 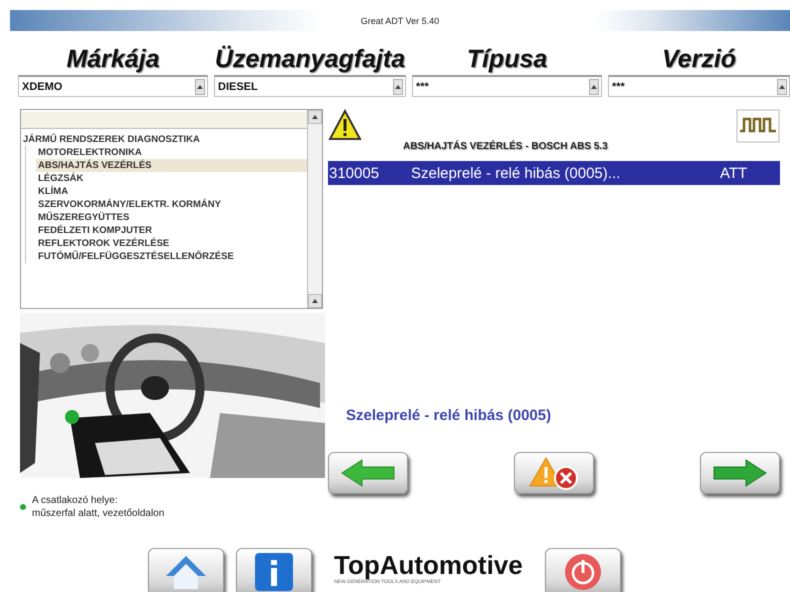 I want to click on info-button, so click(x=274, y=570).